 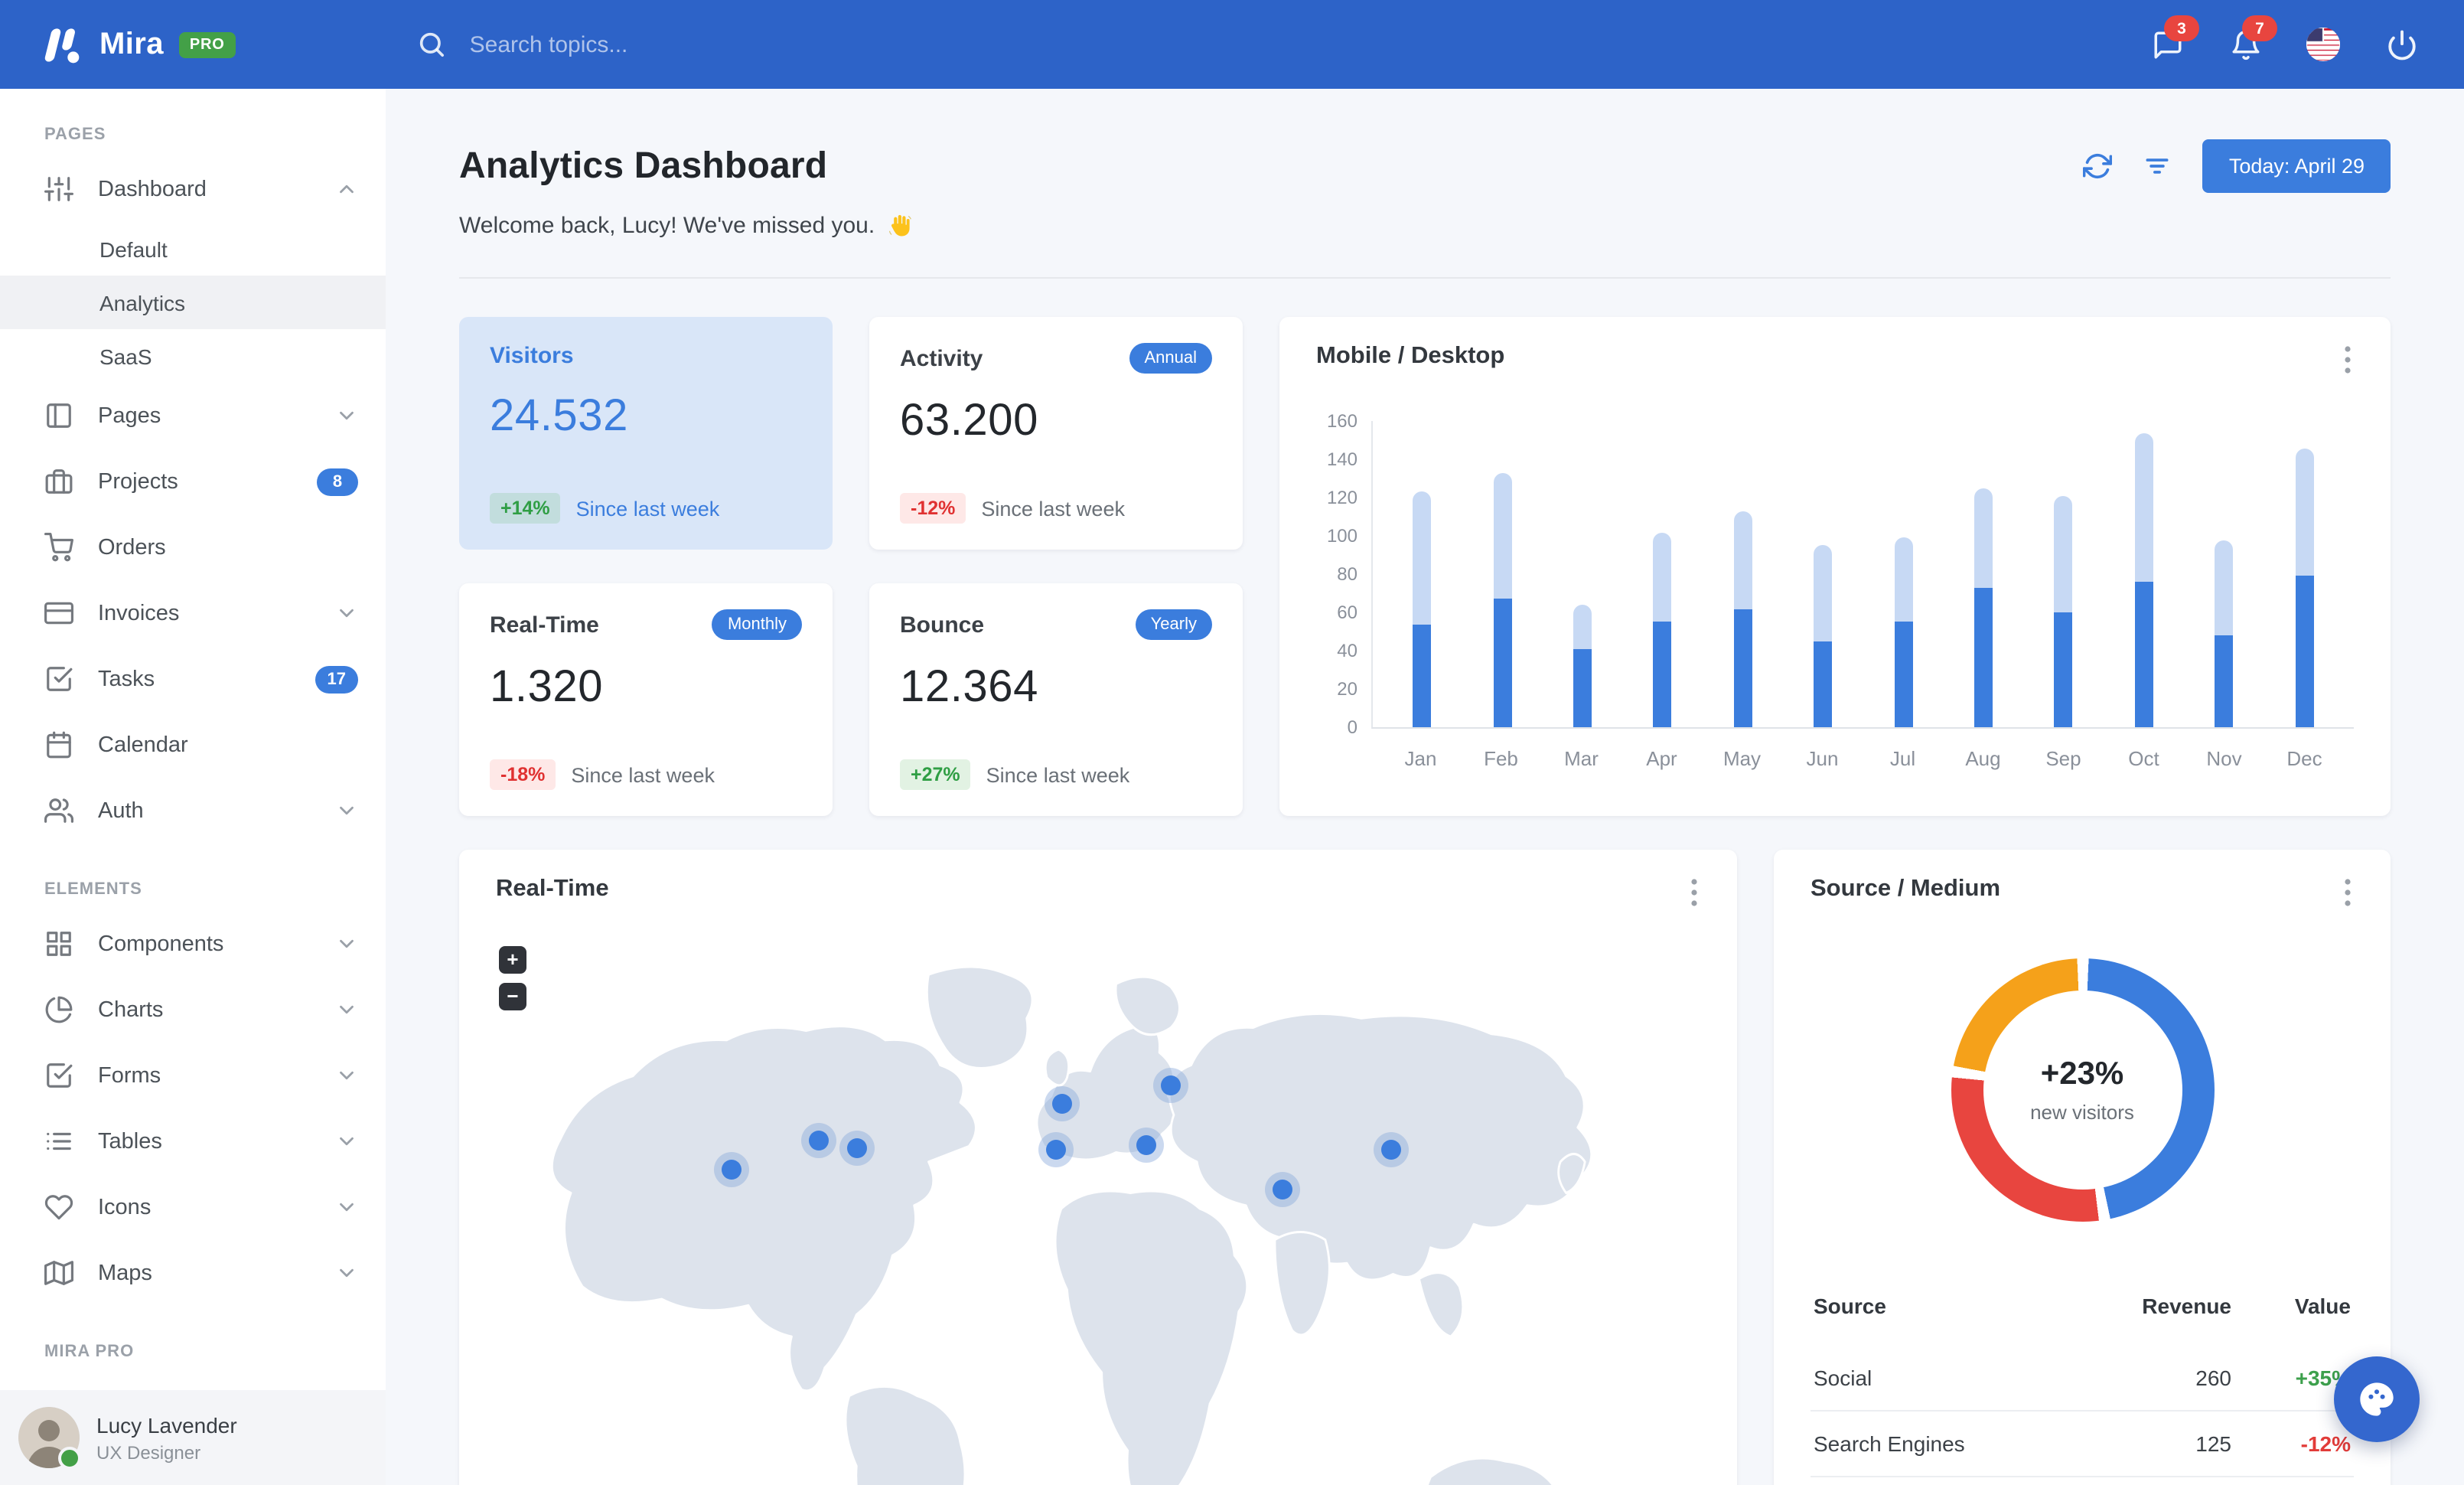 What do you see at coordinates (1502, 599) in the screenshot?
I see `bar-feb` at bounding box center [1502, 599].